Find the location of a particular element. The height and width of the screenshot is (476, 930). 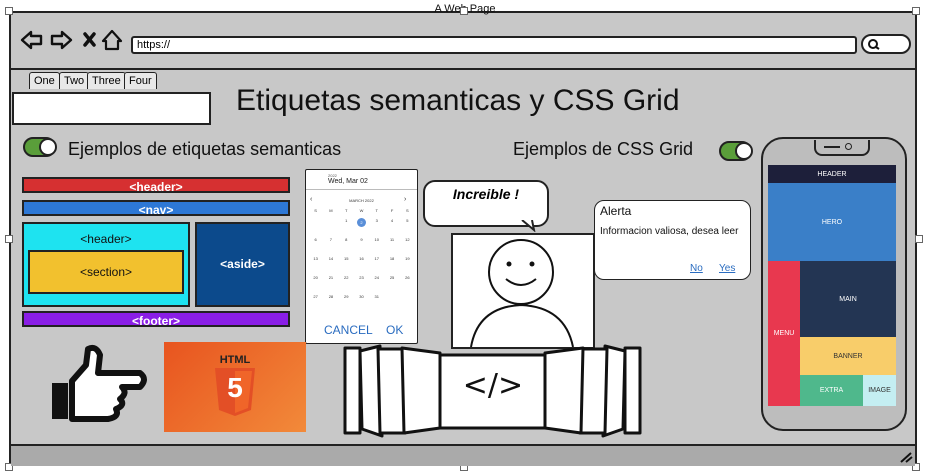

calendar-month: MARCH 2022 is located at coordinates (361, 200).